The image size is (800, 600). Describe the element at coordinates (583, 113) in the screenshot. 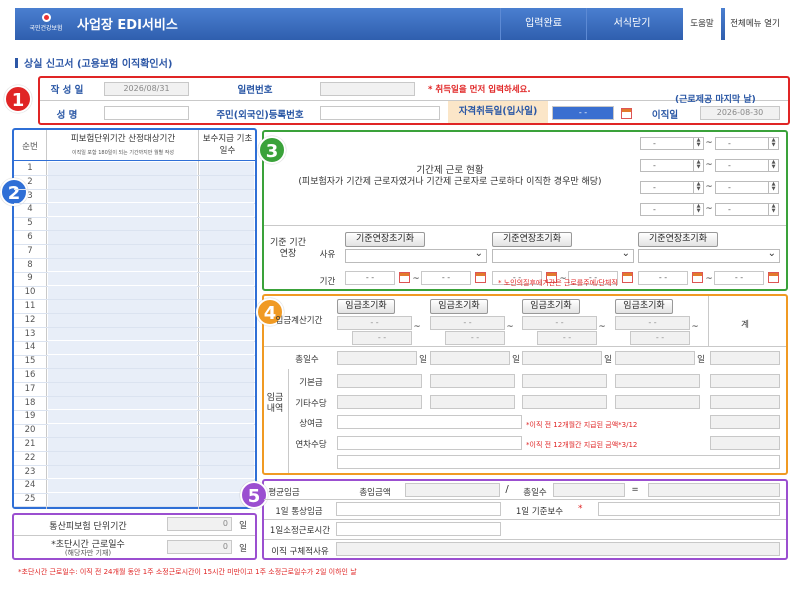

I see `acq-date-field: - -` at that location.